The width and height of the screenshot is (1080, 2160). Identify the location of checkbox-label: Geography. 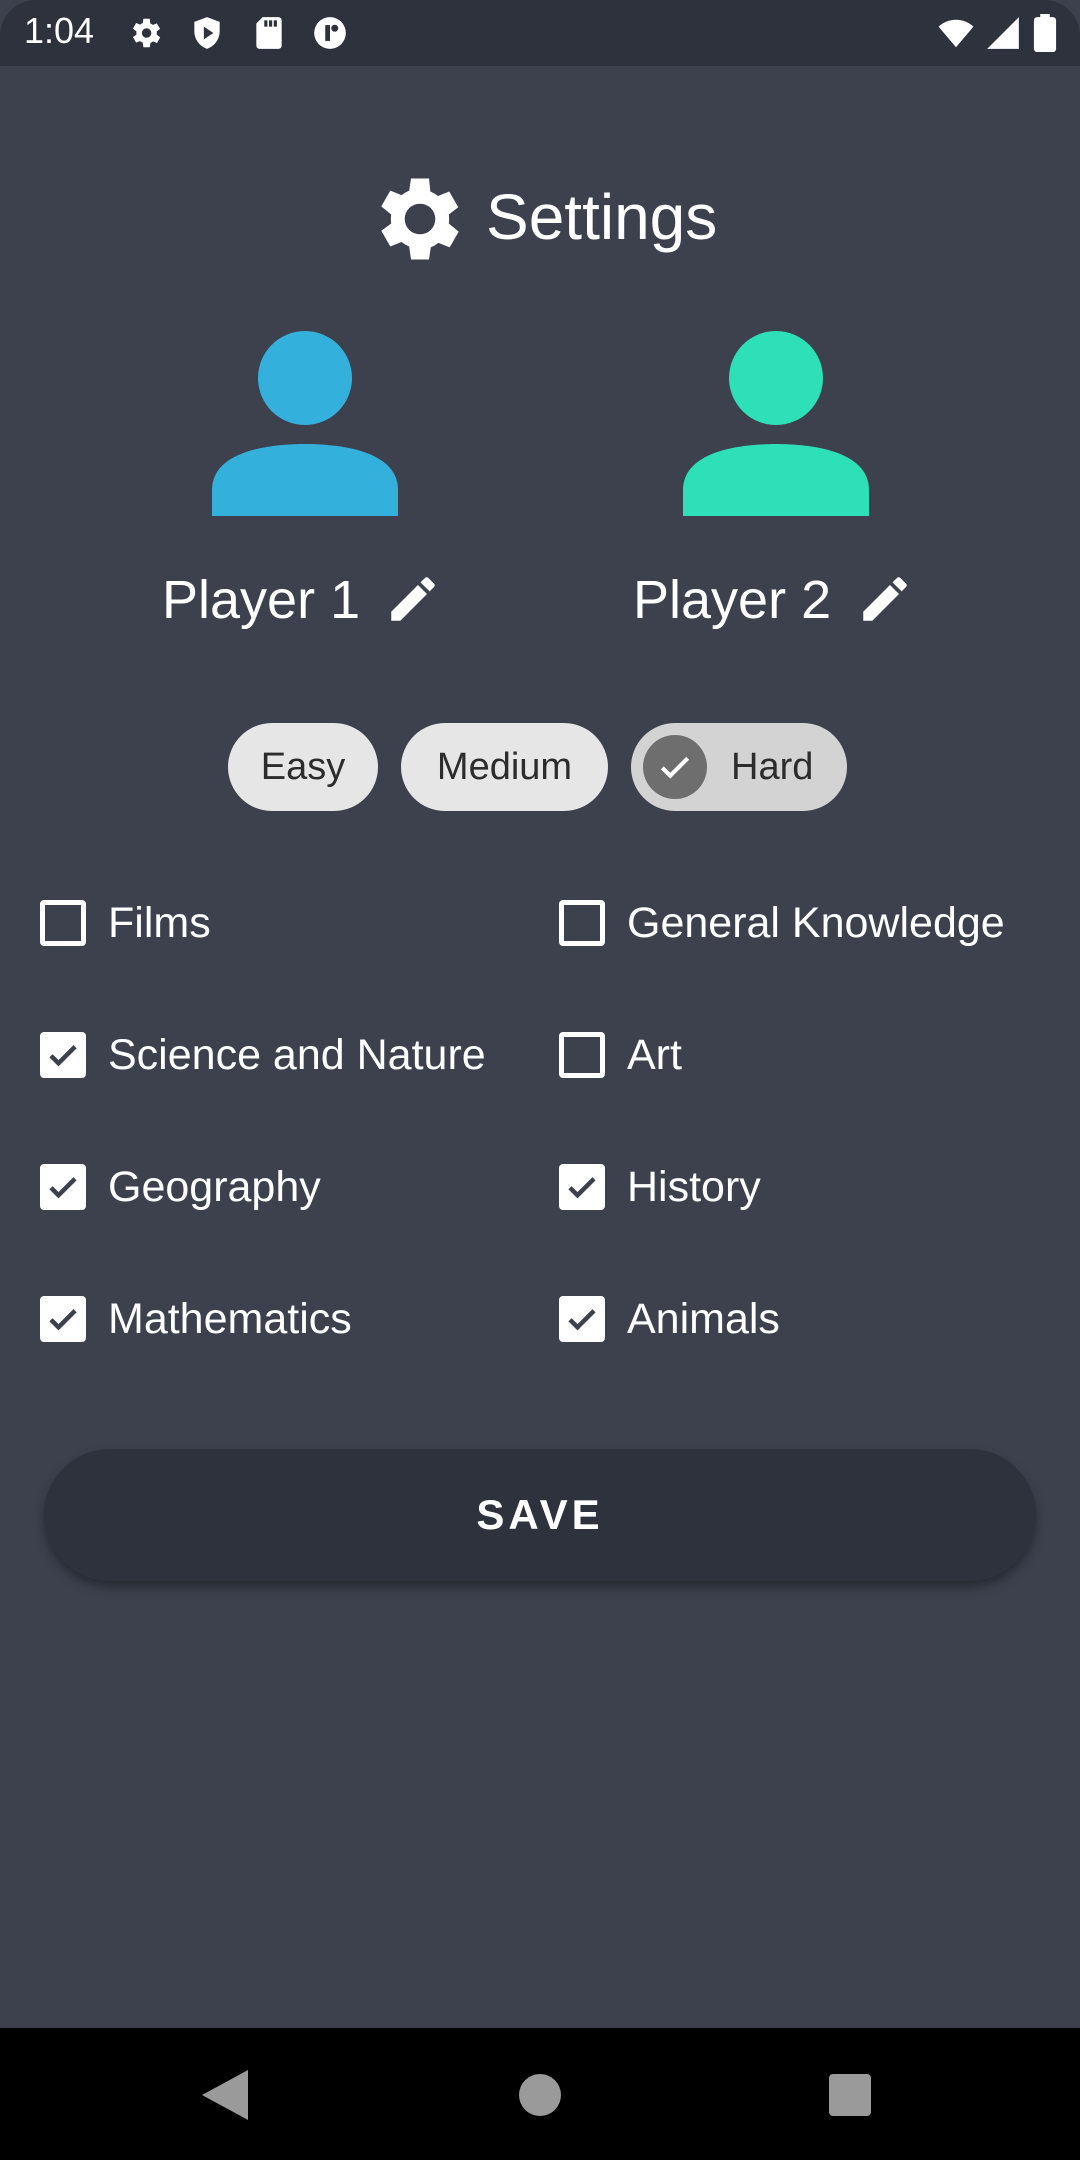
(214, 1186).